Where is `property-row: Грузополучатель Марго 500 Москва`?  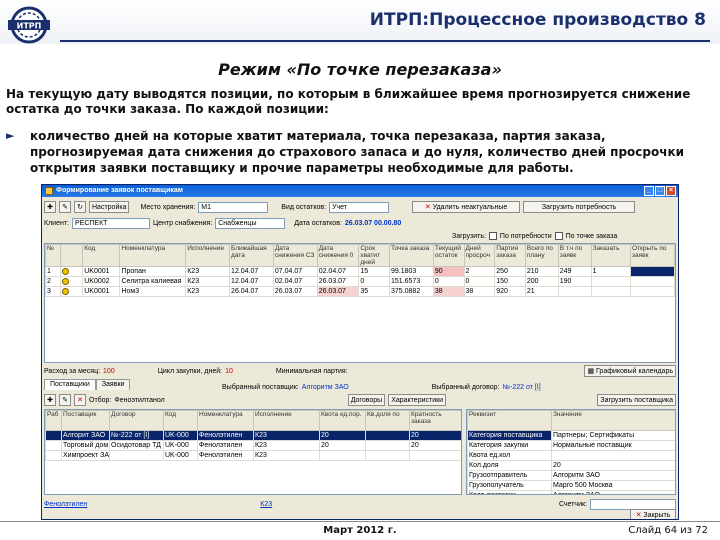
property-row: Грузополучатель Марго 500 Москва is located at coordinates (571, 485).